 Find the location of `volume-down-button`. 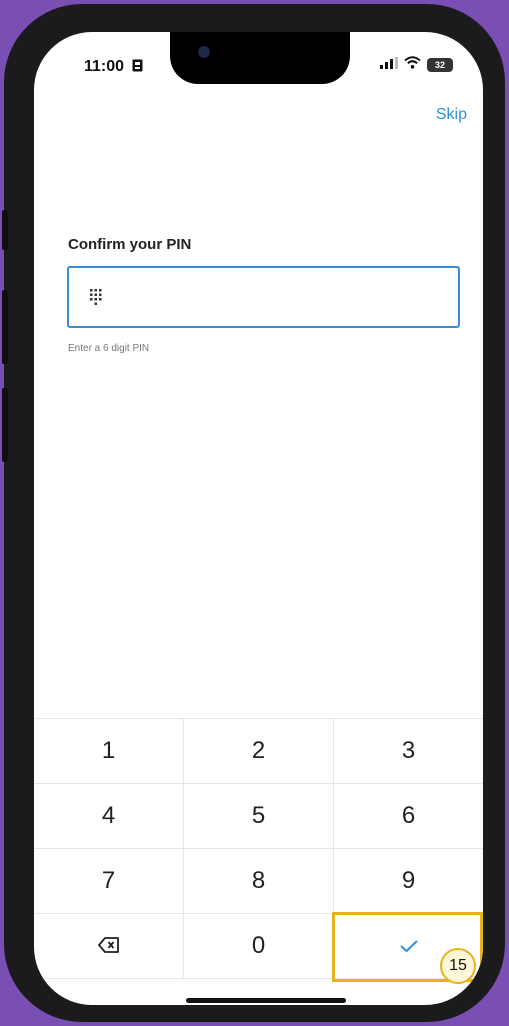

volume-down-button is located at coordinates (5, 425).